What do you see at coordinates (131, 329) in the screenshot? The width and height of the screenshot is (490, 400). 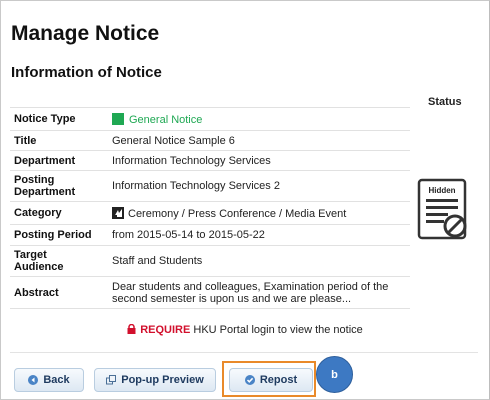 I see `lock-icon` at bounding box center [131, 329].